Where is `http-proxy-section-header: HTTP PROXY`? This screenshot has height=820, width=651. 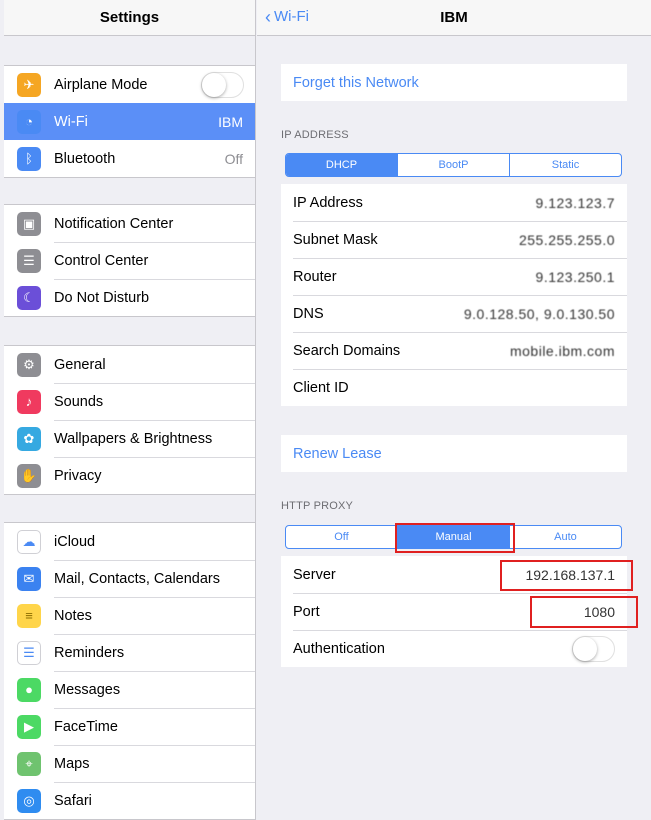
http-proxy-section-header: HTTP PROXY is located at coordinates (317, 506).